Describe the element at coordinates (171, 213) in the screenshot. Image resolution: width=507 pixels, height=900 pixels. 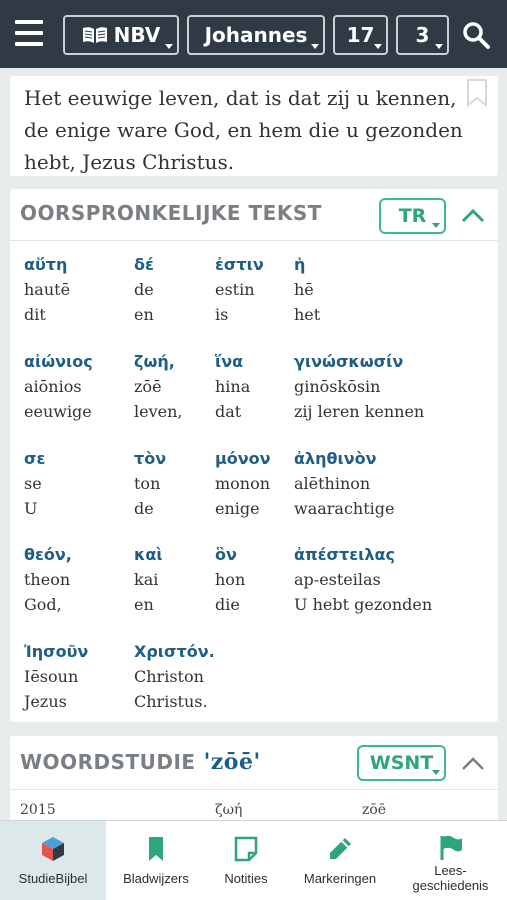
I see `section-title: OORSPRONKELIJKE TEKST` at that location.